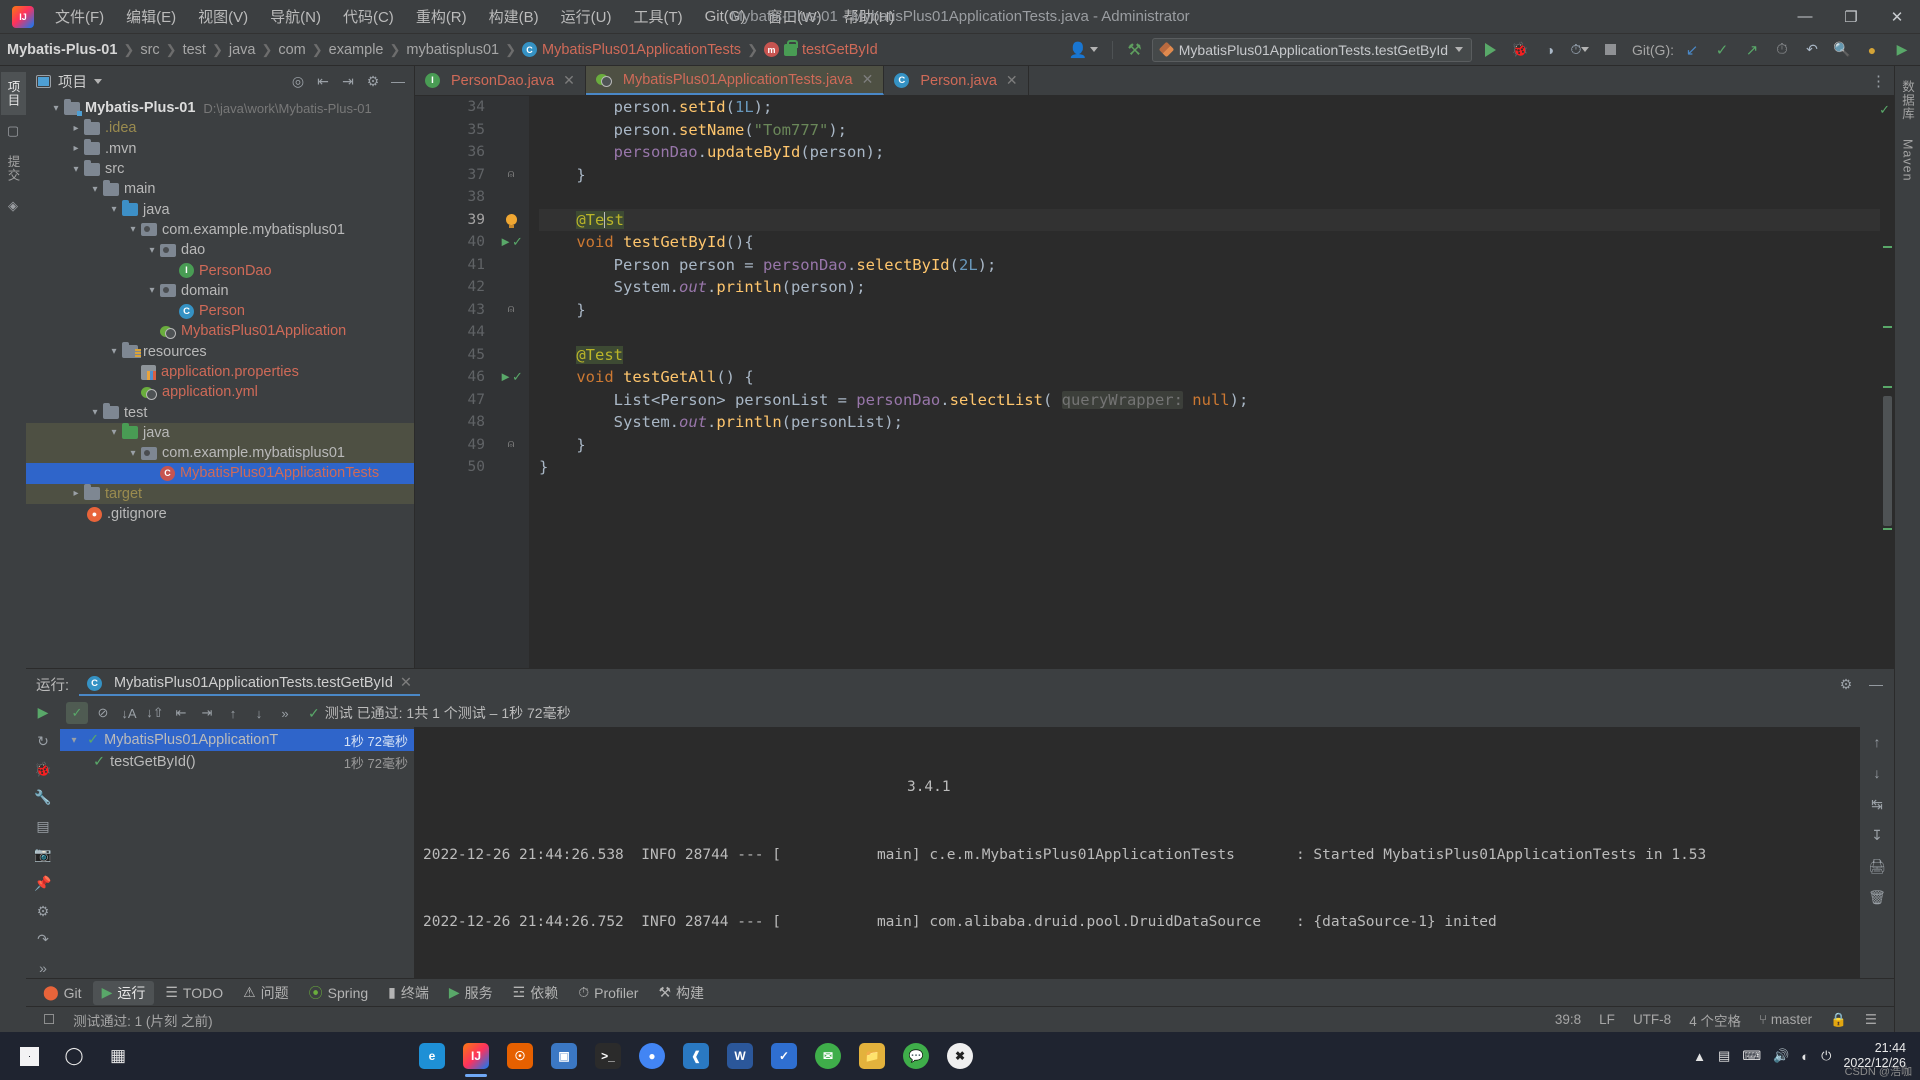 The height and width of the screenshot is (1080, 1920). I want to click on file-encoding: UTF-8, so click(1652, 1019).